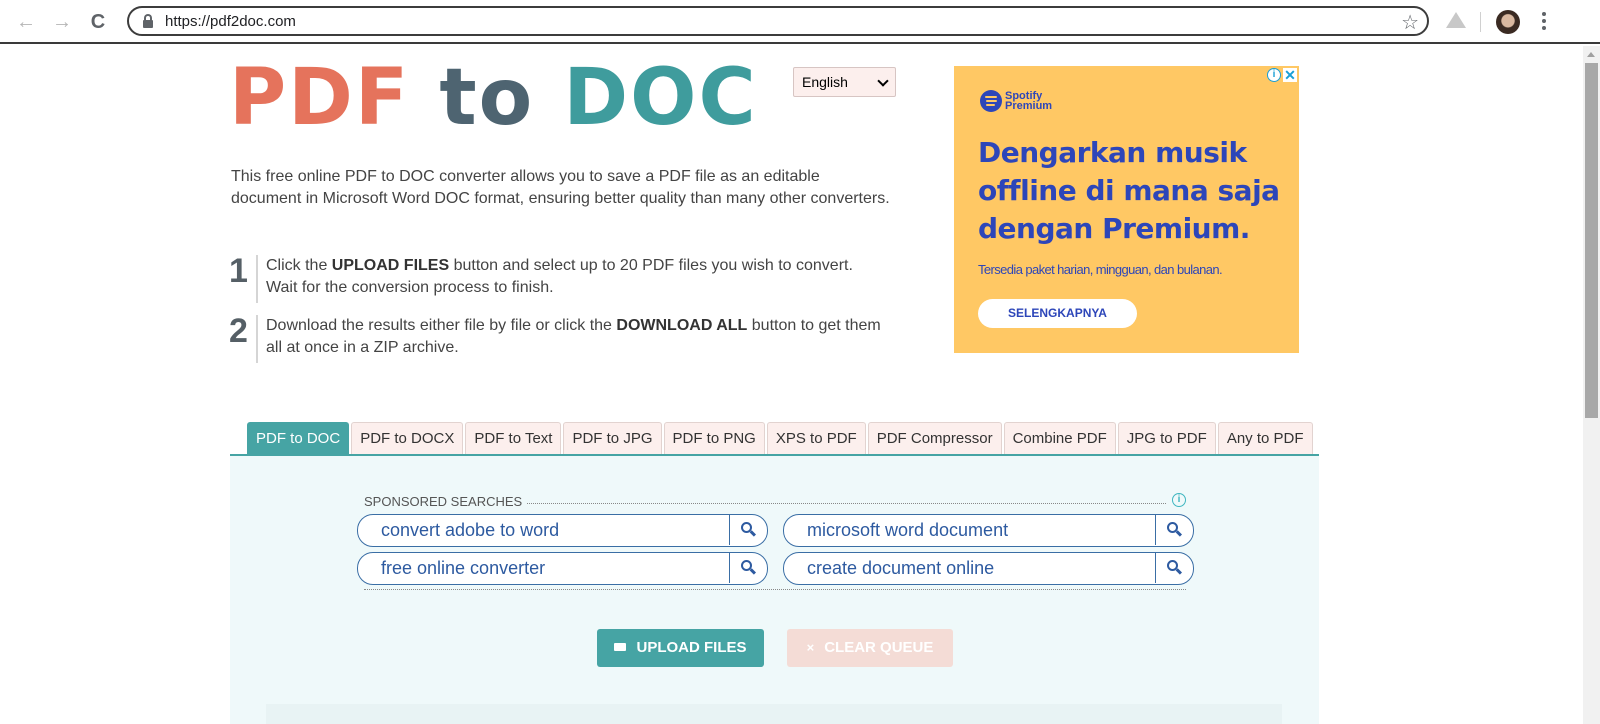 This screenshot has height=724, width=1600. I want to click on reload-button: C, so click(98, 22).